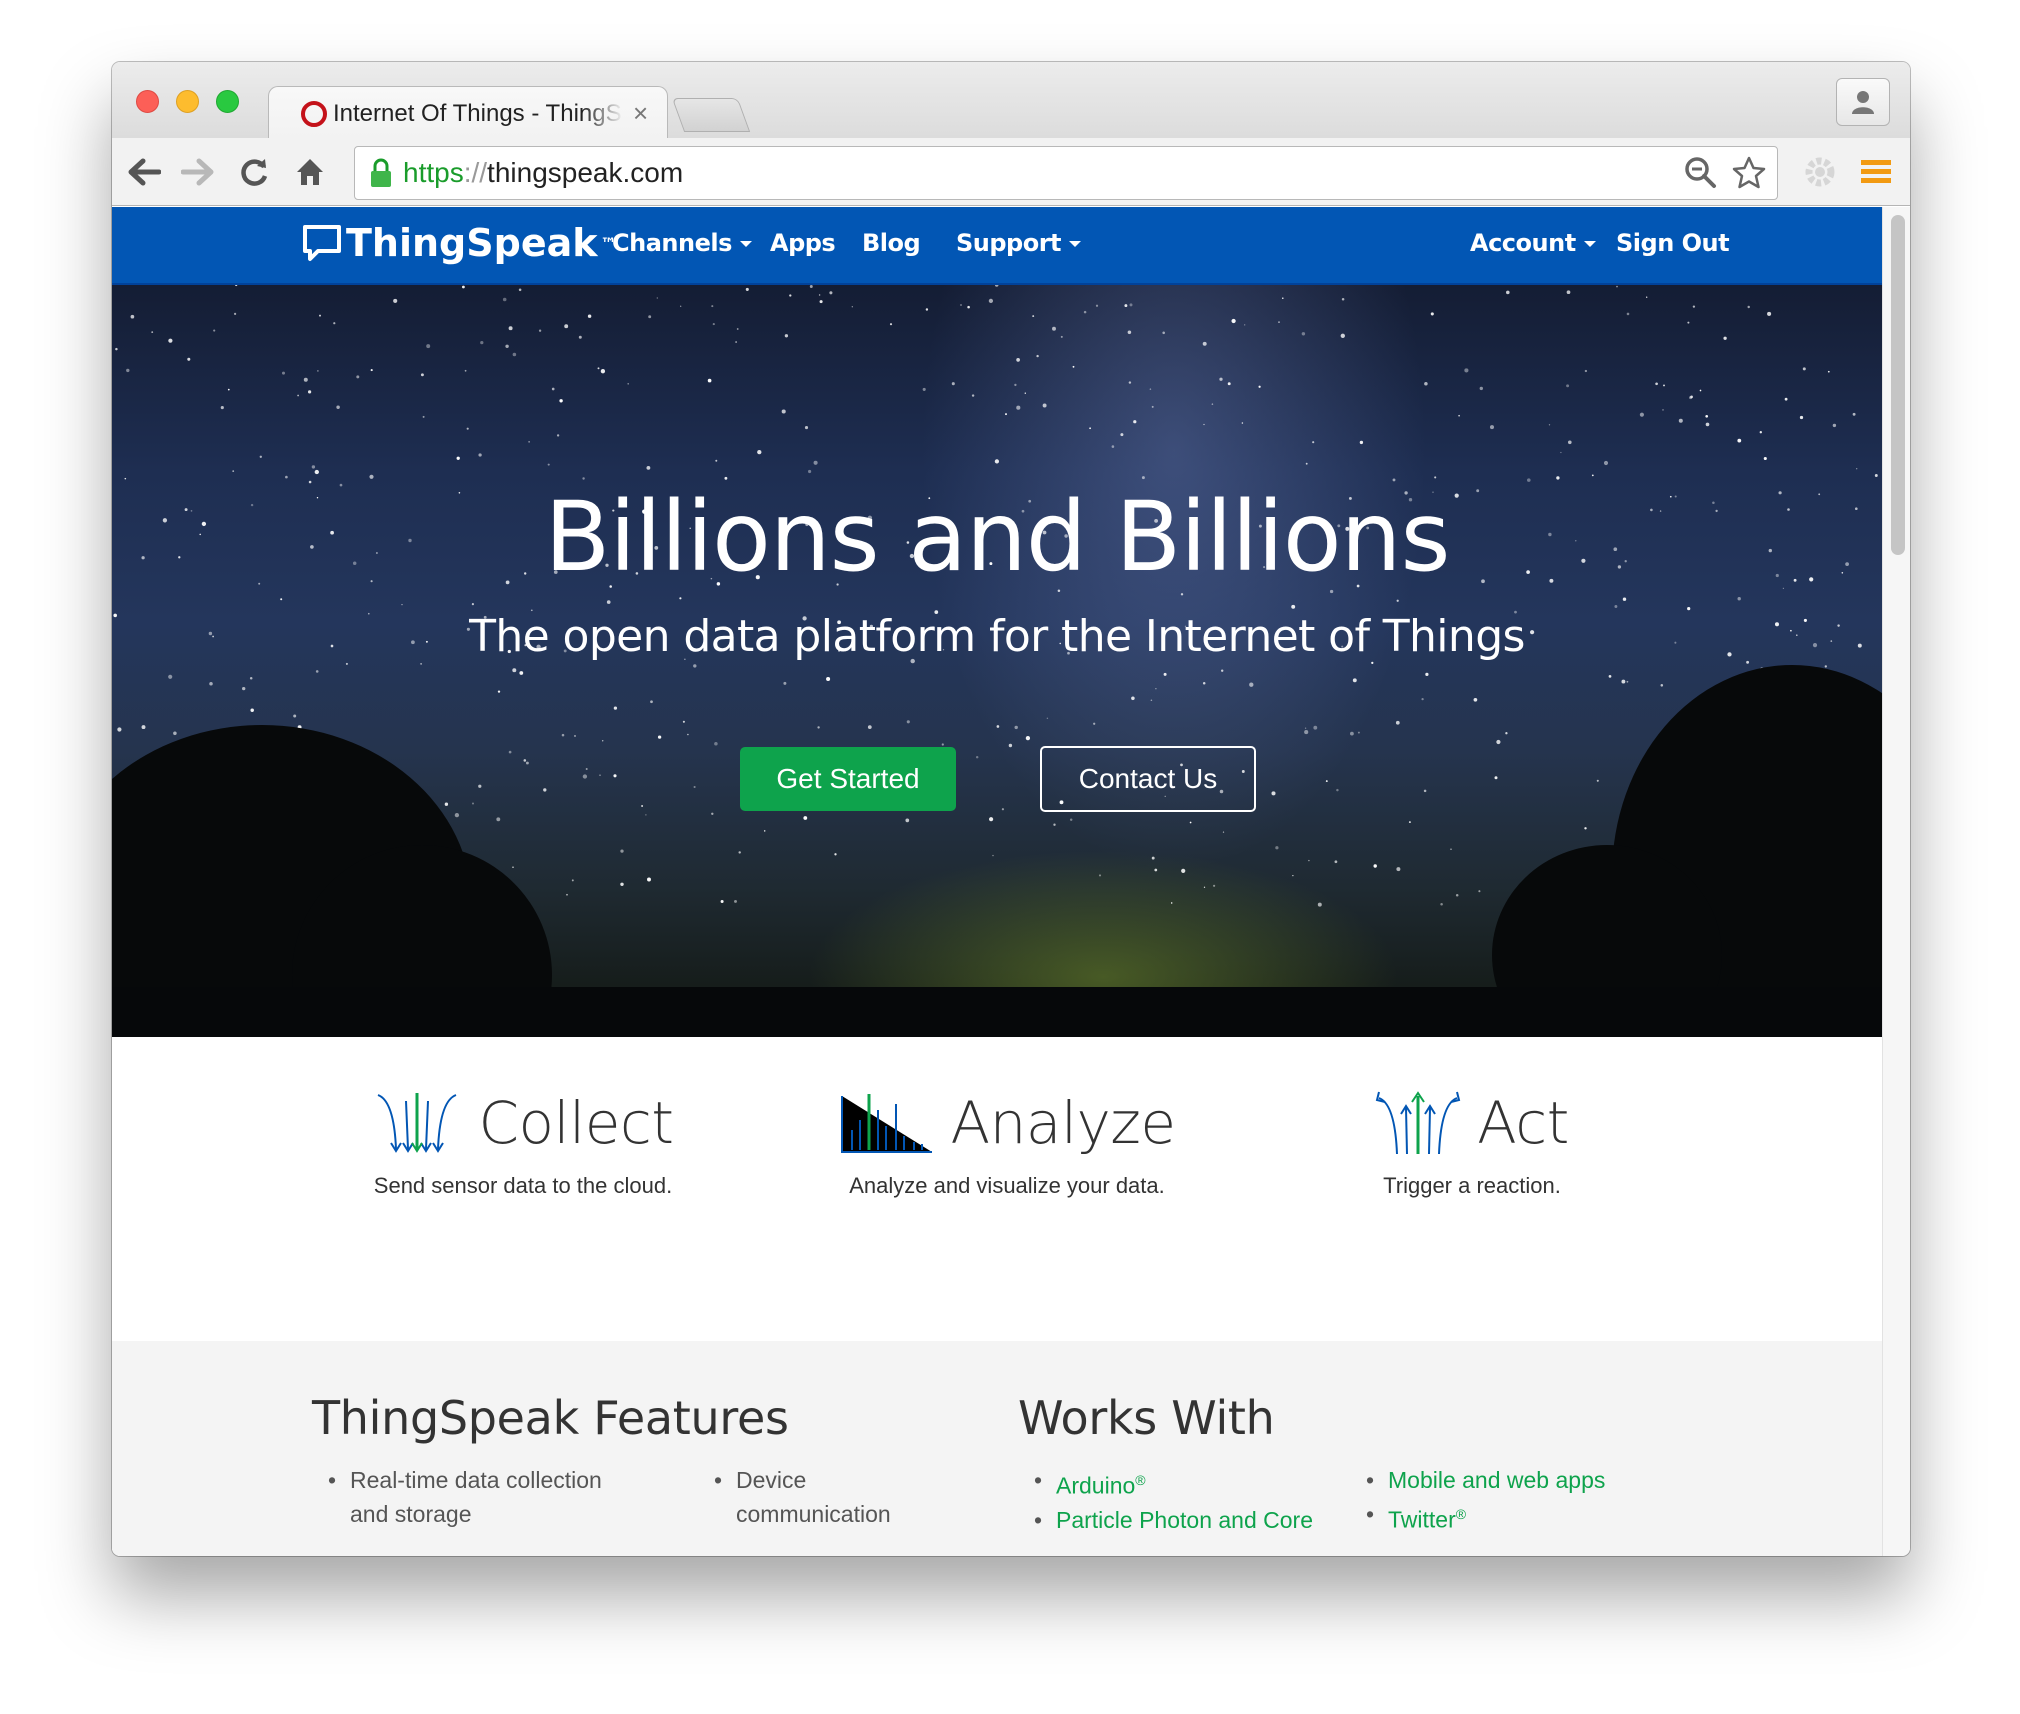 This screenshot has height=1714, width=2020. I want to click on address-bar: https://thingspeak.com, so click(1066, 173).